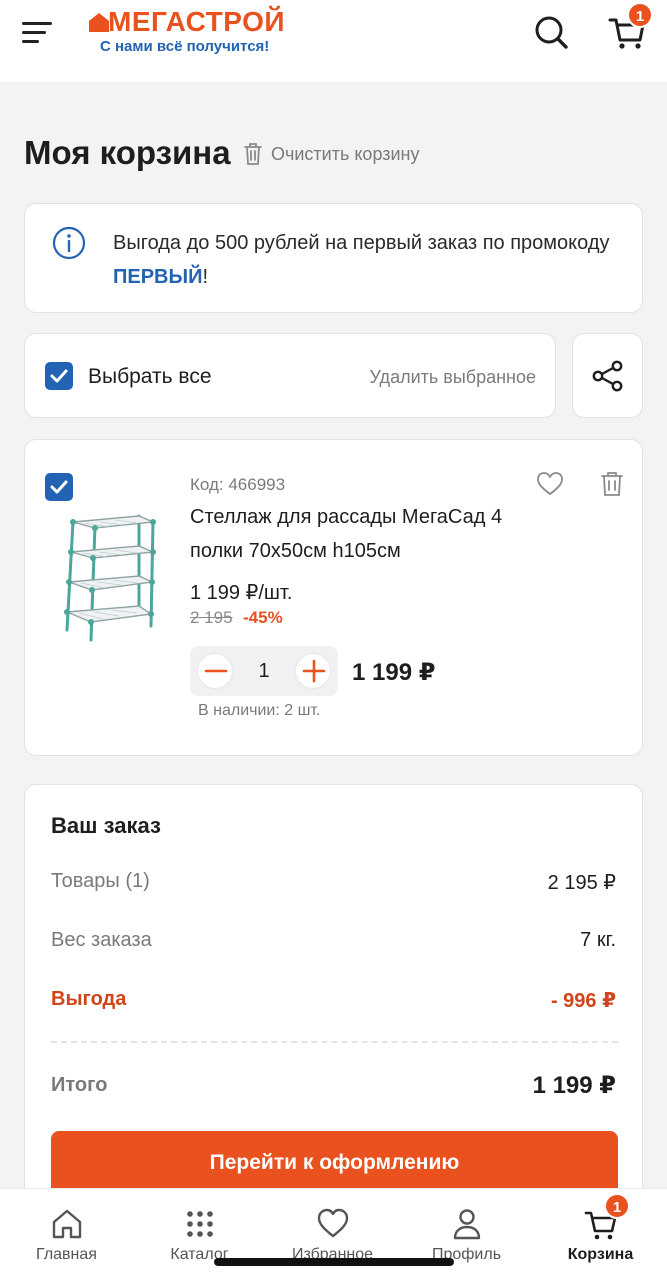 Image resolution: width=667 pixels, height=1280 pixels. I want to click on grid-icon, so click(199, 1224).